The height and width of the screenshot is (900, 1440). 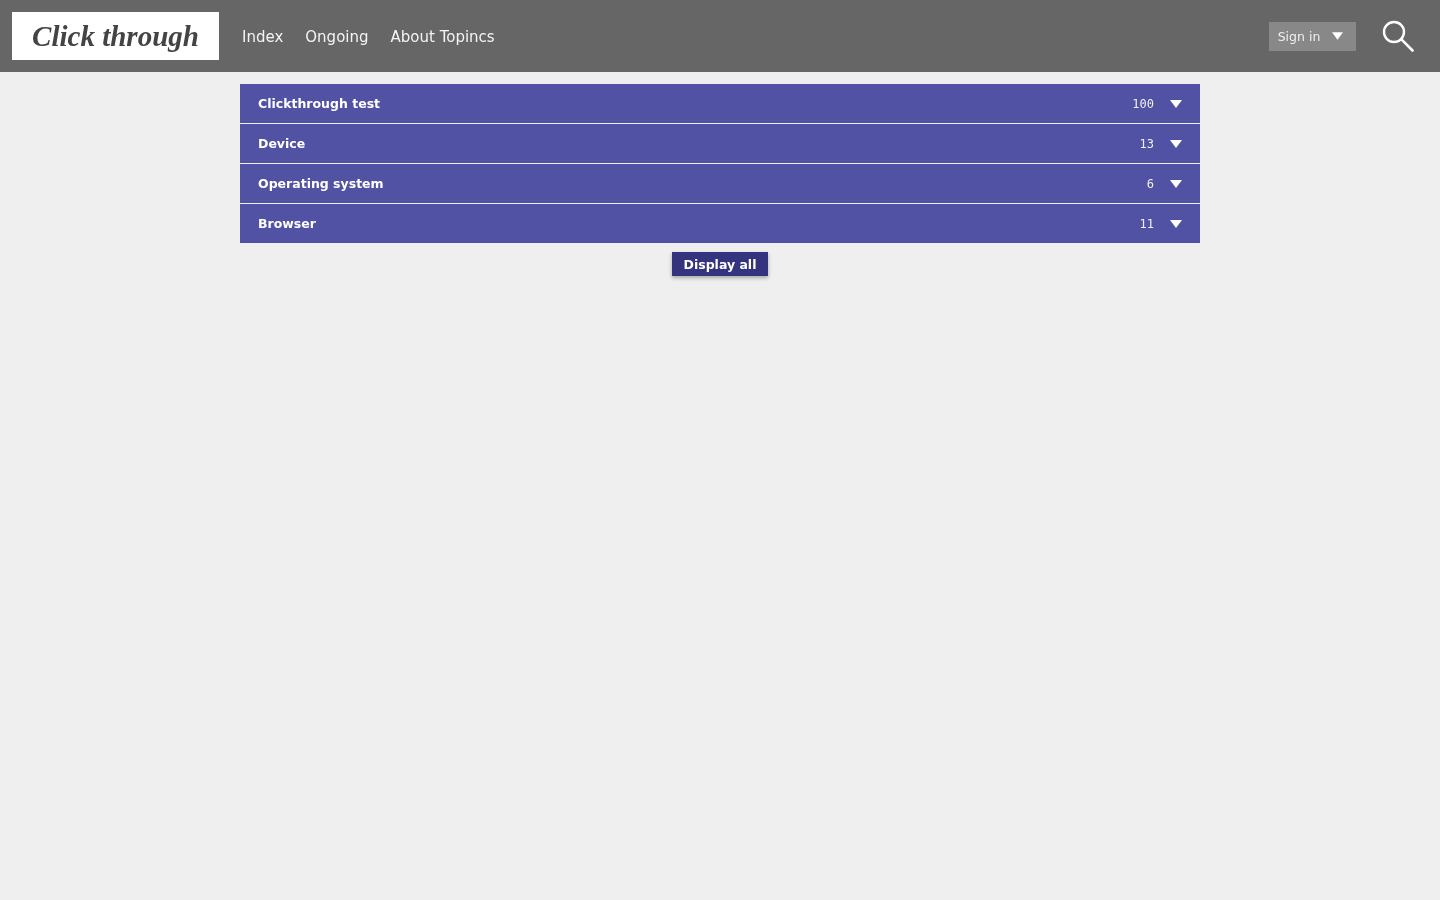 What do you see at coordinates (720, 143) in the screenshot?
I see `facet-row: Device 13` at bounding box center [720, 143].